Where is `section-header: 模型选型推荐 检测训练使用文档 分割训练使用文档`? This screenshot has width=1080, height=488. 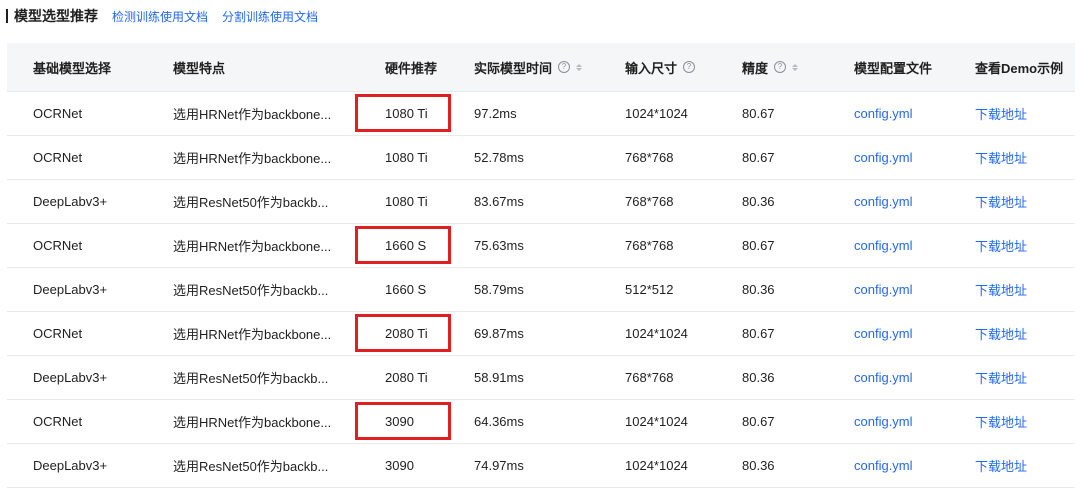 section-header: 模型选型推荐 检测训练使用文档 分割训练使用文档 is located at coordinates (169, 16).